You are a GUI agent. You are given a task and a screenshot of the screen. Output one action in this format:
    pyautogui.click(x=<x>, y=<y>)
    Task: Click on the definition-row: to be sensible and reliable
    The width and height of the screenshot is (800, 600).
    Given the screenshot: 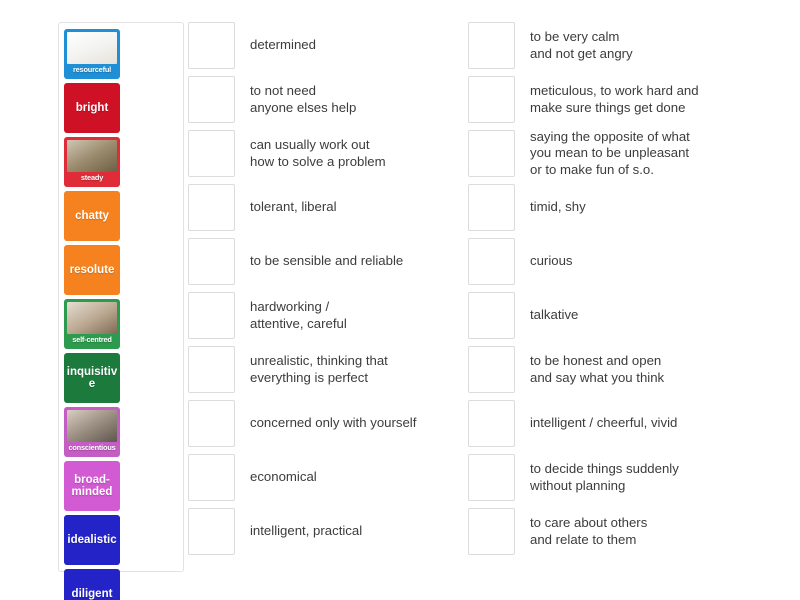 What is the action you would take?
    pyautogui.click(x=324, y=265)
    